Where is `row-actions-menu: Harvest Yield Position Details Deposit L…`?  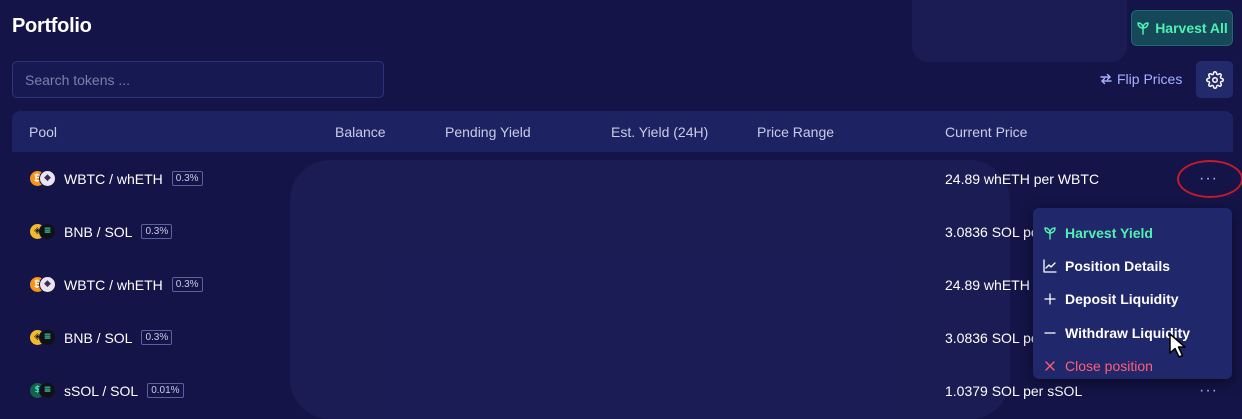
row-actions-menu: Harvest Yield Position Details Deposit L… is located at coordinates (1132, 293).